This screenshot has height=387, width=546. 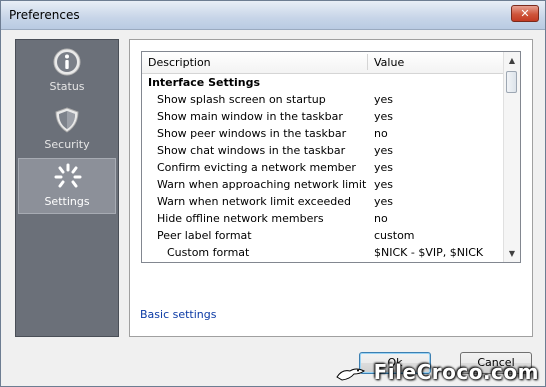 I want to click on column-header-value: Value, so click(x=389, y=62).